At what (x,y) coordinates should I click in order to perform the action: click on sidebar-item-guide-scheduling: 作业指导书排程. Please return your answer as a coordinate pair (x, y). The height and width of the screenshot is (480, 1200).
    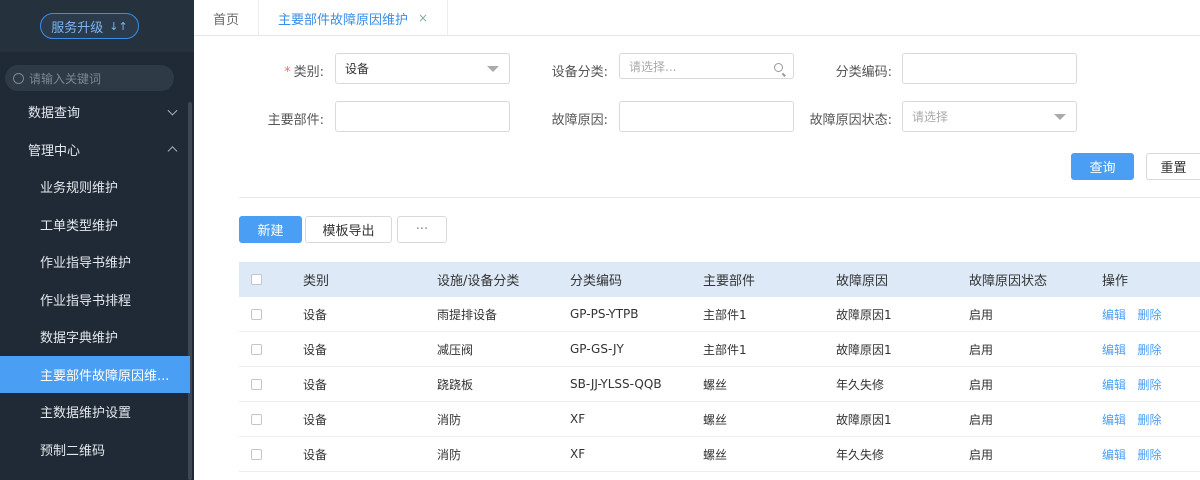
    Looking at the image, I should click on (95, 300).